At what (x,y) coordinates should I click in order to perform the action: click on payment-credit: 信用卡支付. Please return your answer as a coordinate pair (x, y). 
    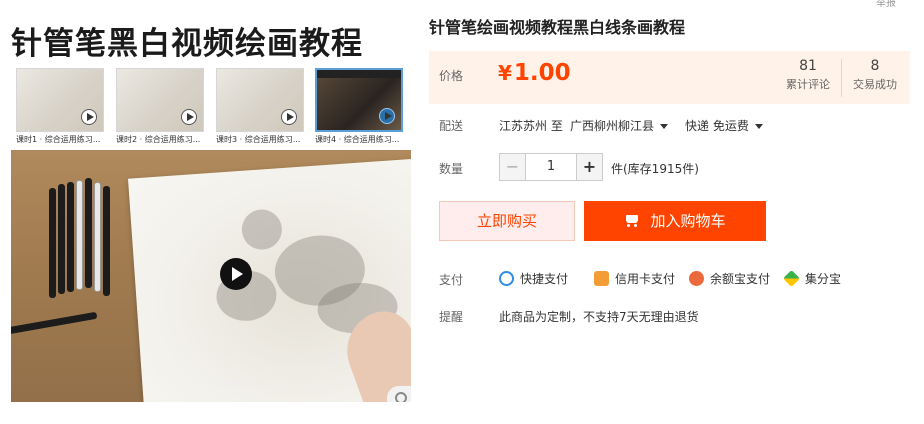
    Looking at the image, I should click on (634, 278).